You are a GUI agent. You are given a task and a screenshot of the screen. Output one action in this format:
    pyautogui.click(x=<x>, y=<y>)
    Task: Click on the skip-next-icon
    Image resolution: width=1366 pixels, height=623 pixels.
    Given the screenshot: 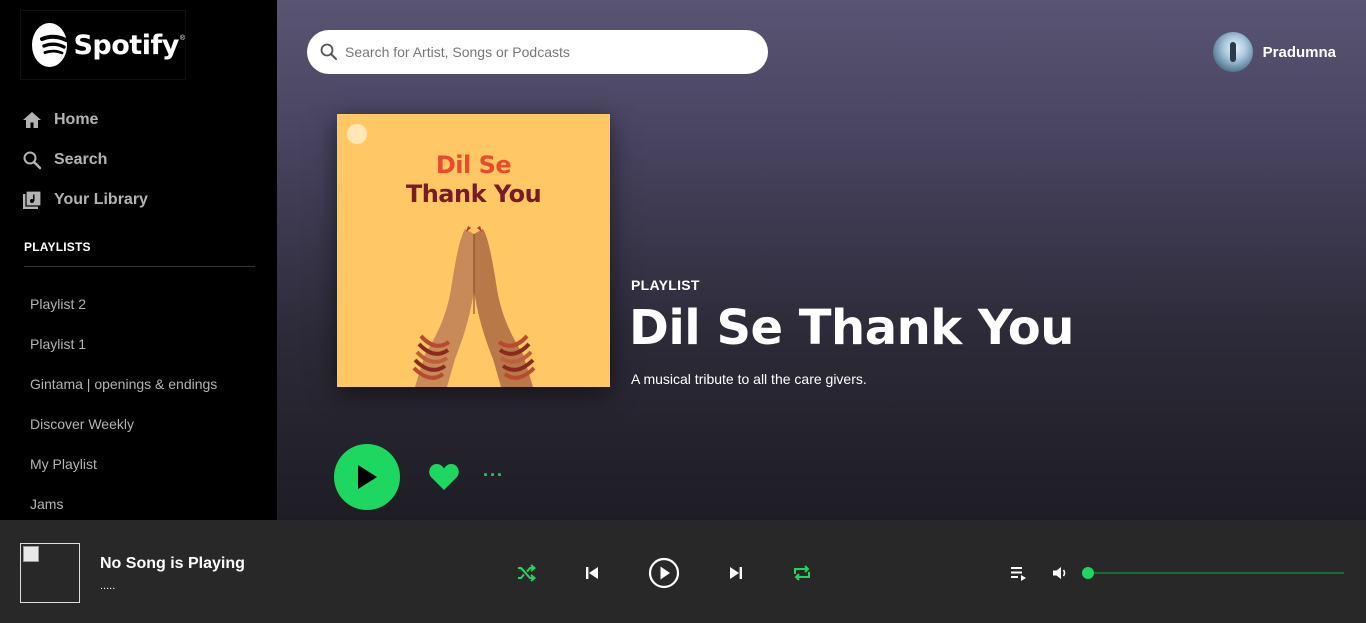 What is the action you would take?
    pyautogui.click(x=736, y=573)
    